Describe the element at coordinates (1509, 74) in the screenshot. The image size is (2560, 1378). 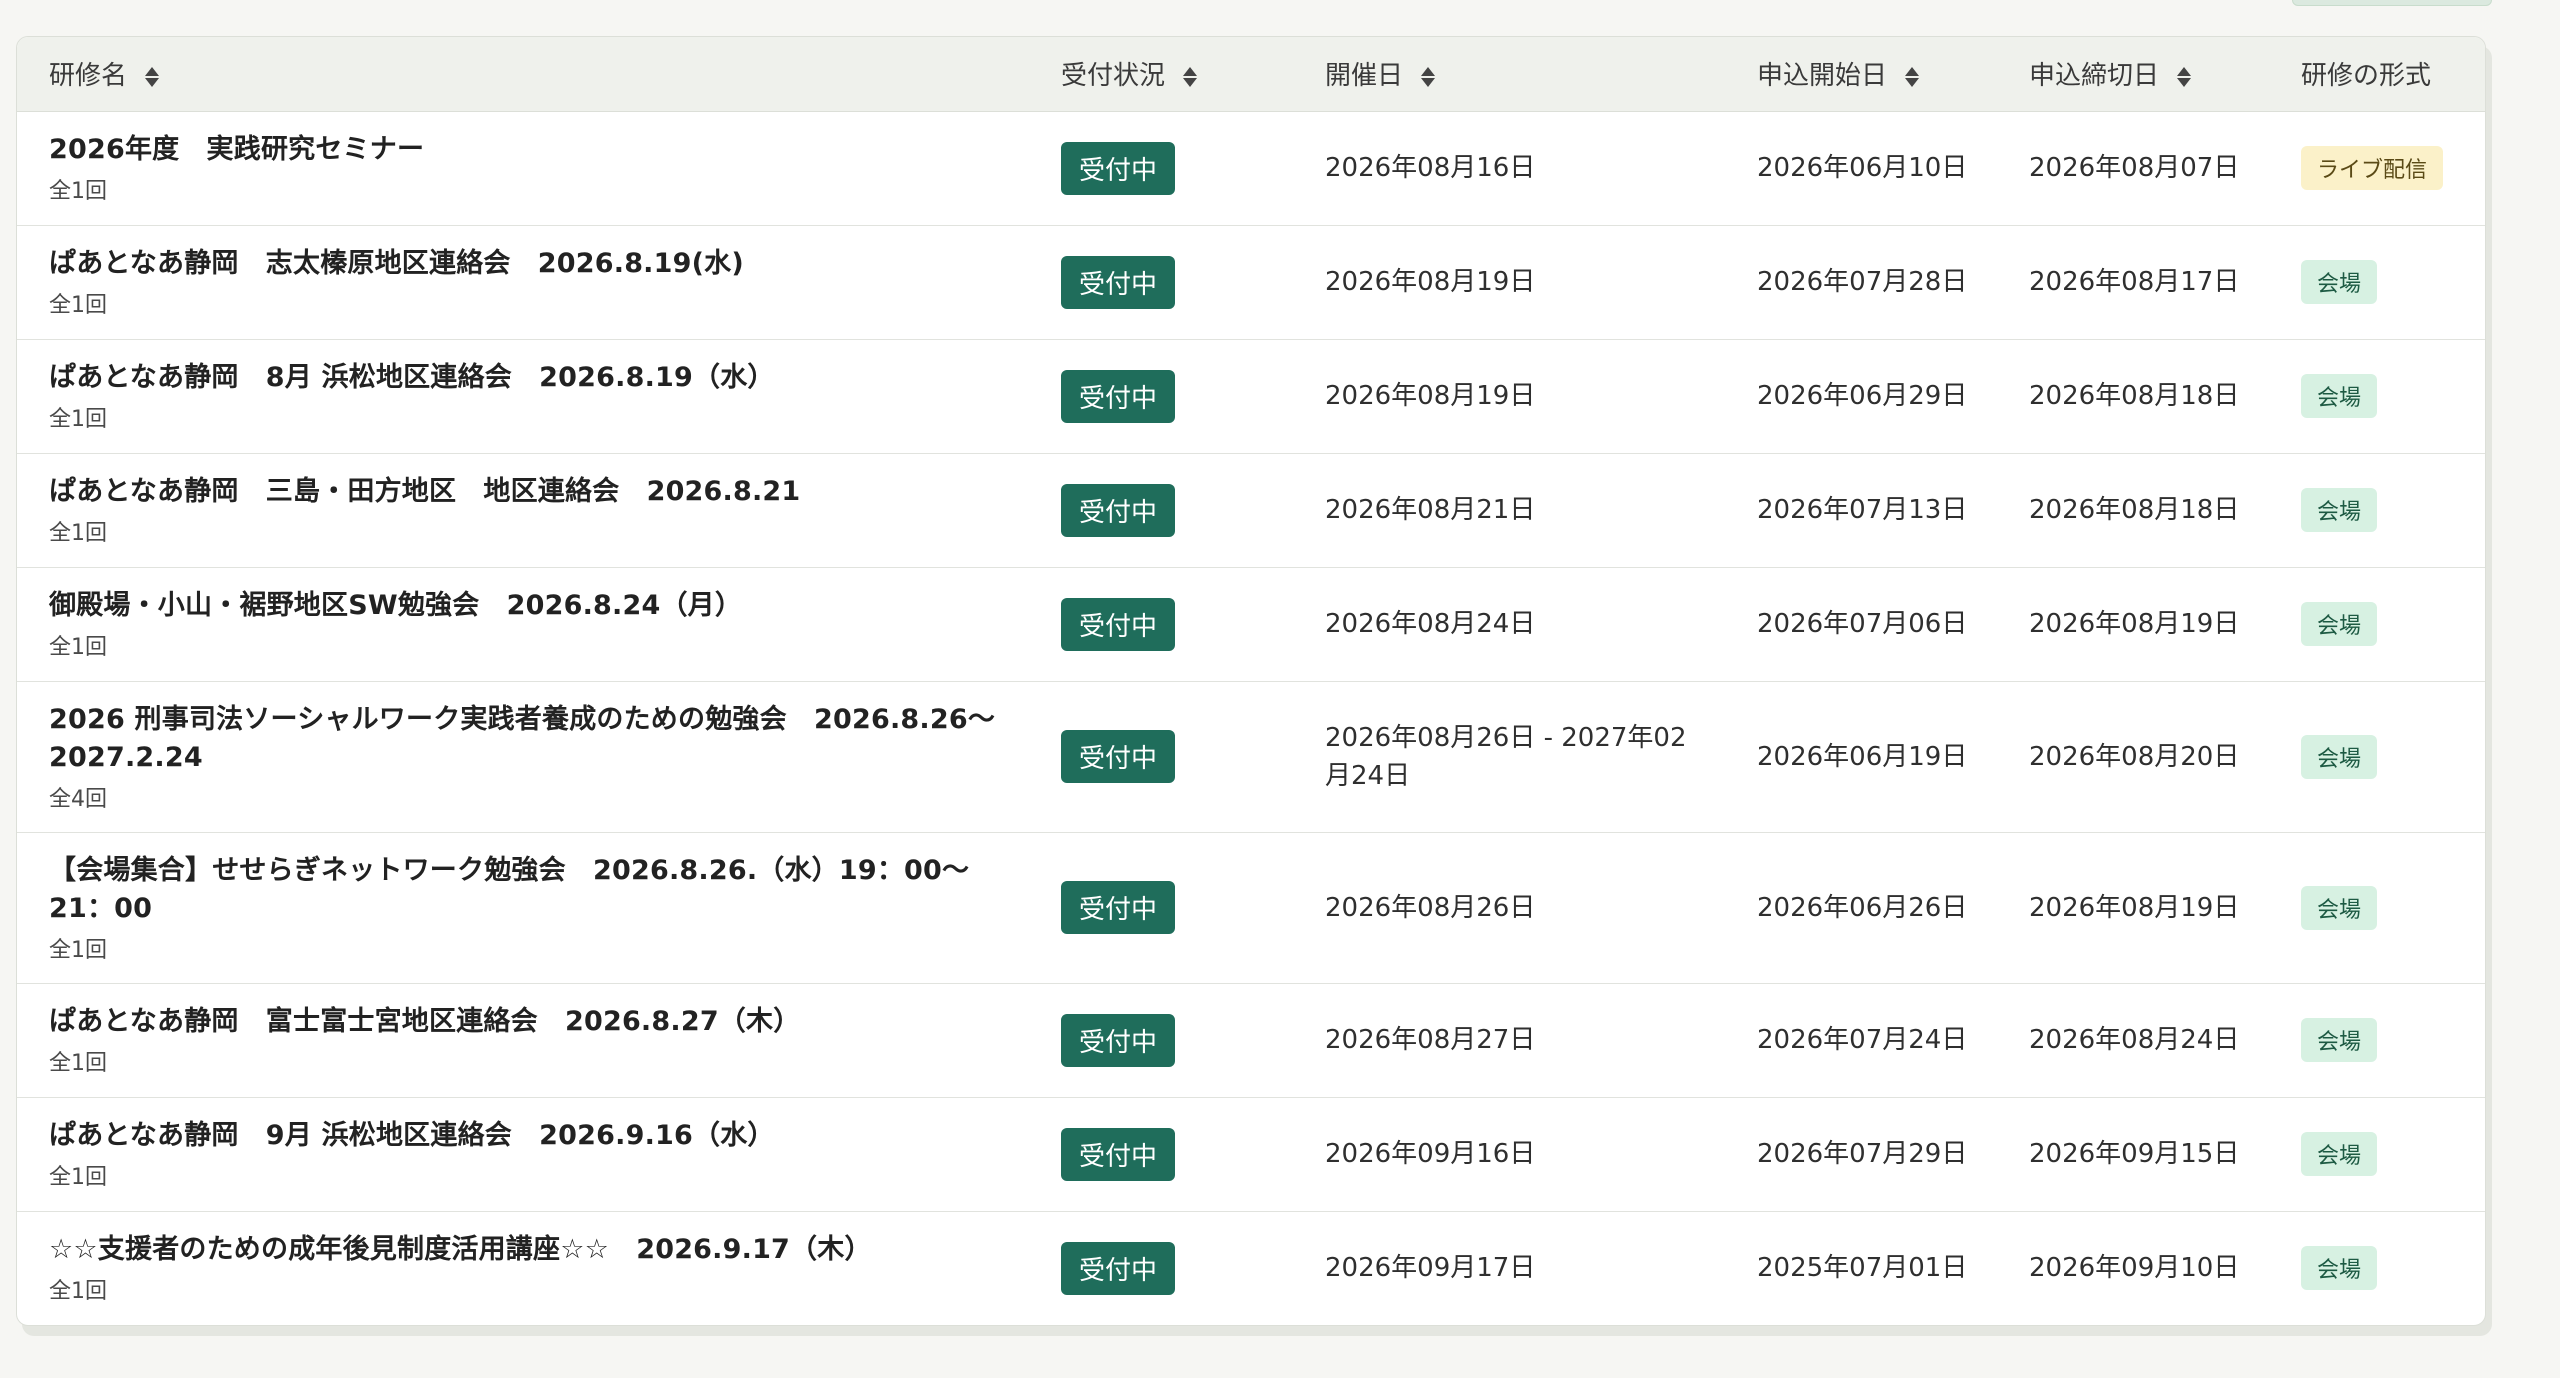
I see `header-event-date: 開催日` at that location.